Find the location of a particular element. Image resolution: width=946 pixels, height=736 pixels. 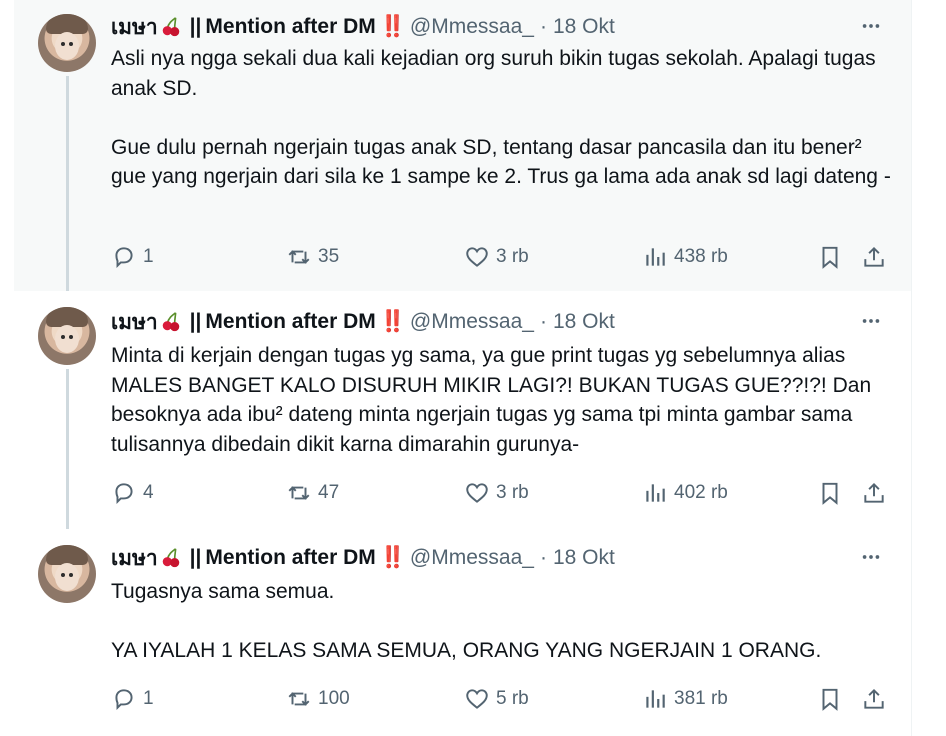

like-button: 5 rb is located at coordinates (496, 699).